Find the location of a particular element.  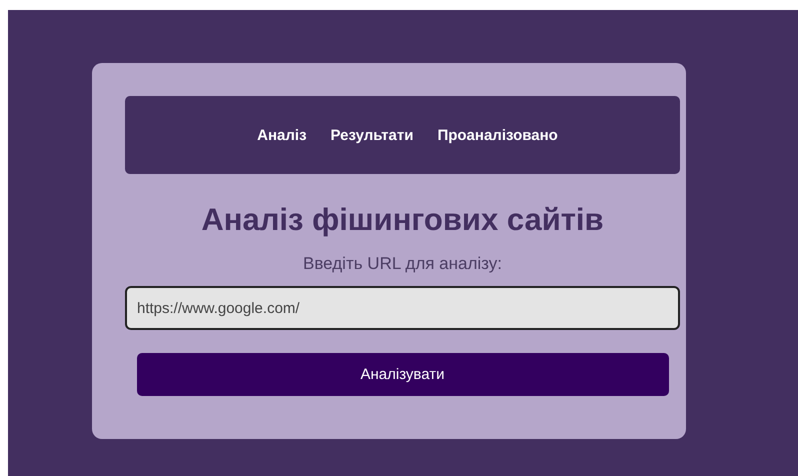

analyze-button: Аналізувати is located at coordinates (402, 374).